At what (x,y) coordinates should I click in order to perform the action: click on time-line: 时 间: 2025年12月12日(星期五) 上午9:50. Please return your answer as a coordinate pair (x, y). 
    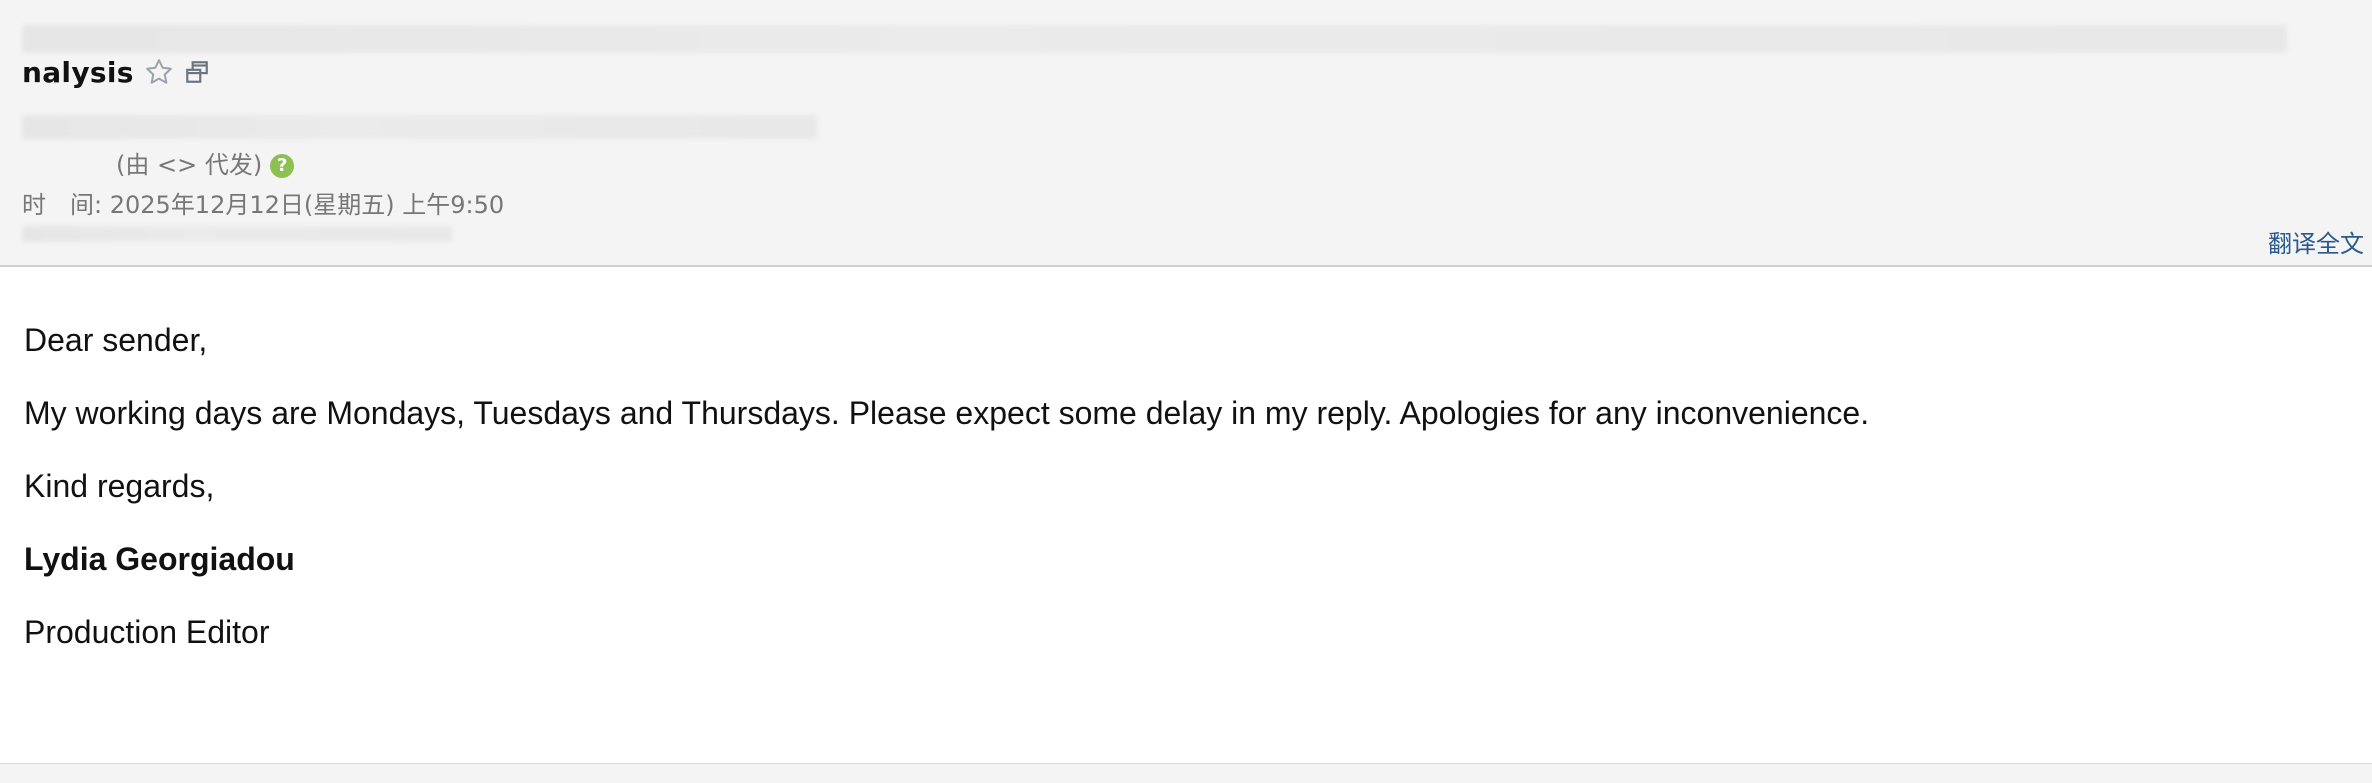
    Looking at the image, I should click on (263, 202).